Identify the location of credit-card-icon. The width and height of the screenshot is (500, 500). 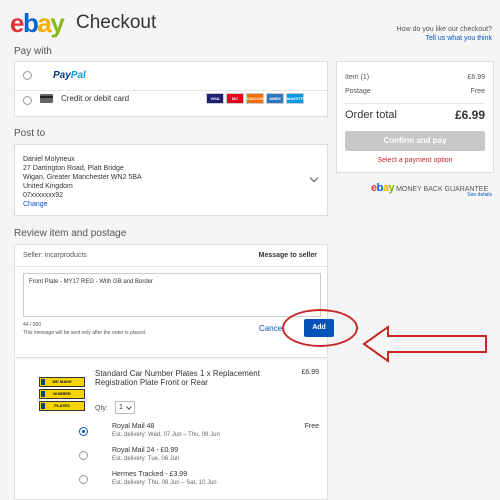
(46, 98).